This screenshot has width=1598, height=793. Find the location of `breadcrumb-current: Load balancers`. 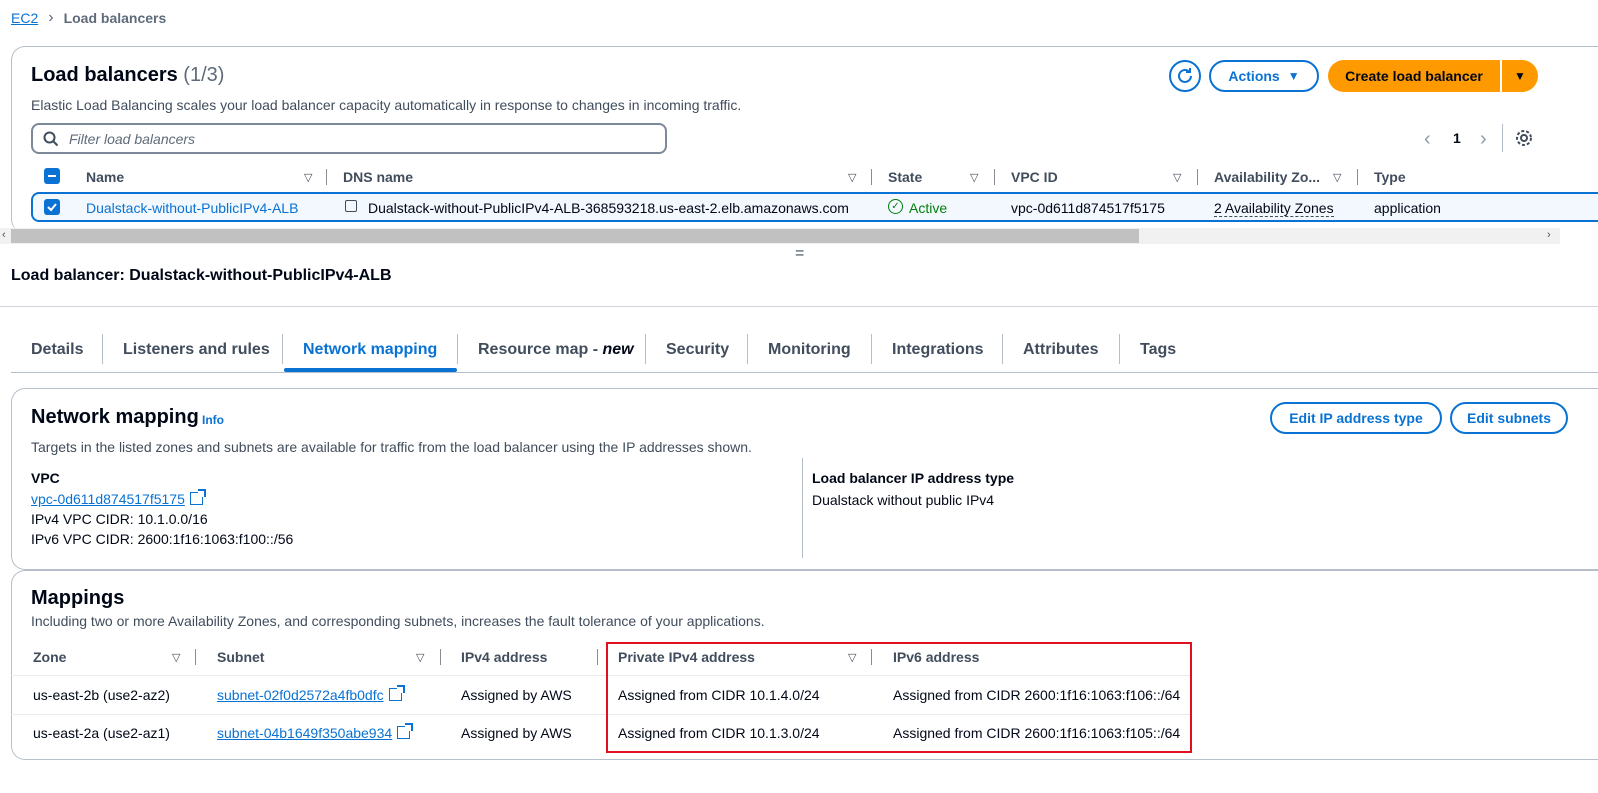

breadcrumb-current: Load balancers is located at coordinates (115, 18).